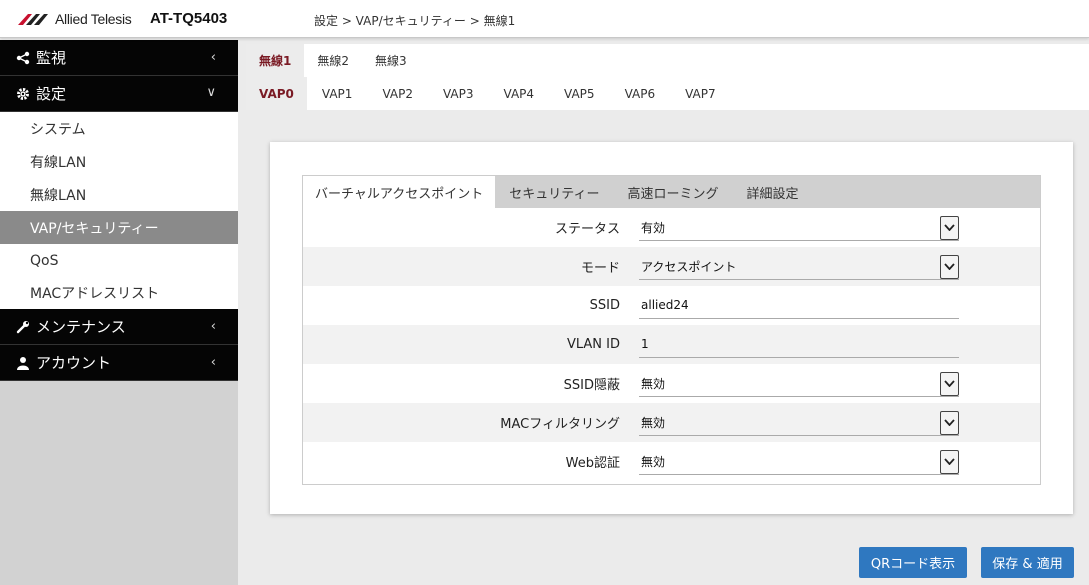  What do you see at coordinates (579, 93) in the screenshot?
I see `tab-vap5: VAP5` at bounding box center [579, 93].